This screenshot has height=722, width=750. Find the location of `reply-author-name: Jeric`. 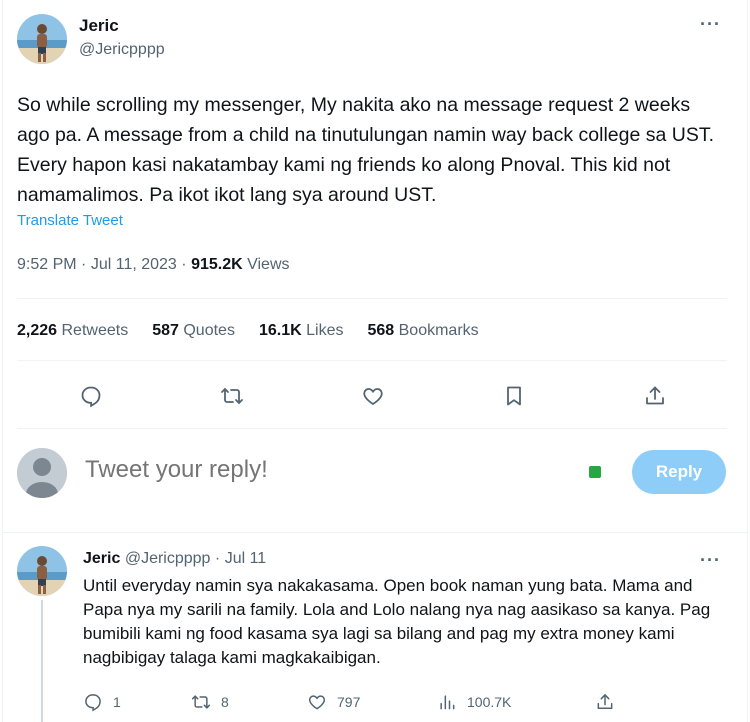

reply-author-name: Jeric is located at coordinates (101, 558).